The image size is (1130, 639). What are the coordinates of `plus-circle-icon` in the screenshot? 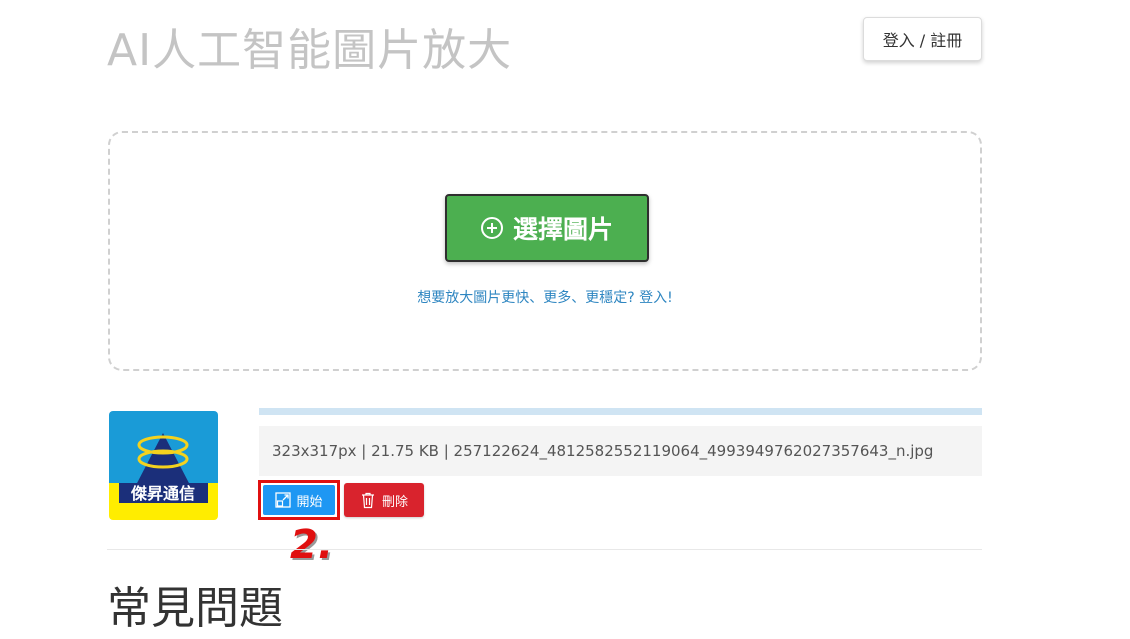 It's located at (491, 228).